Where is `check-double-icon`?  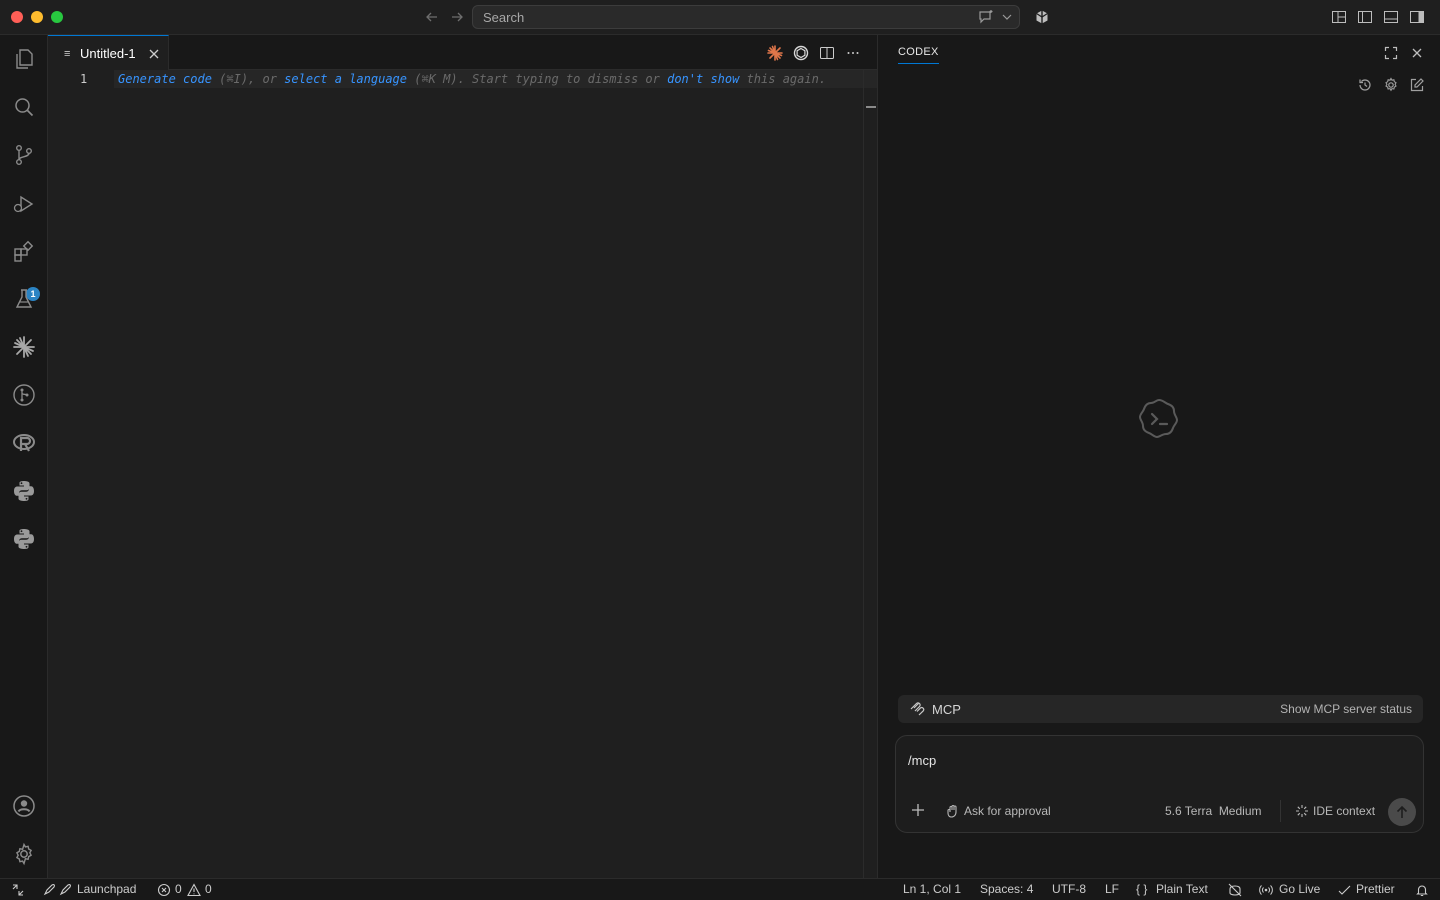 check-double-icon is located at coordinates (1345, 890).